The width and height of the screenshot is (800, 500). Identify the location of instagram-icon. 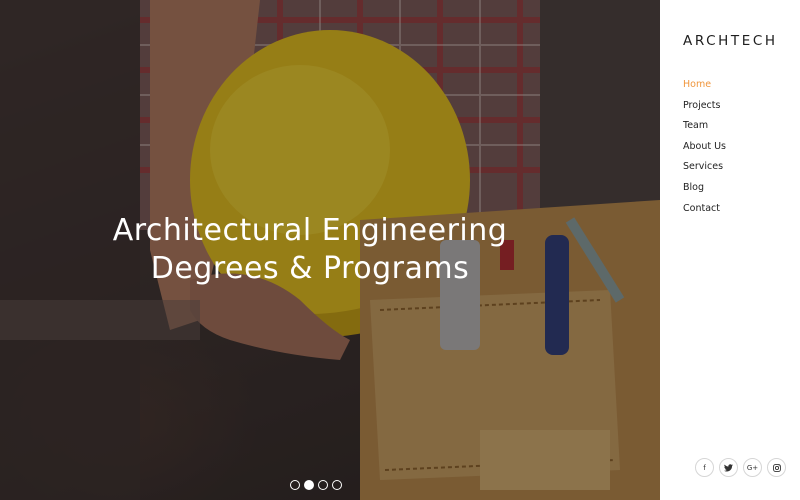
(776, 467).